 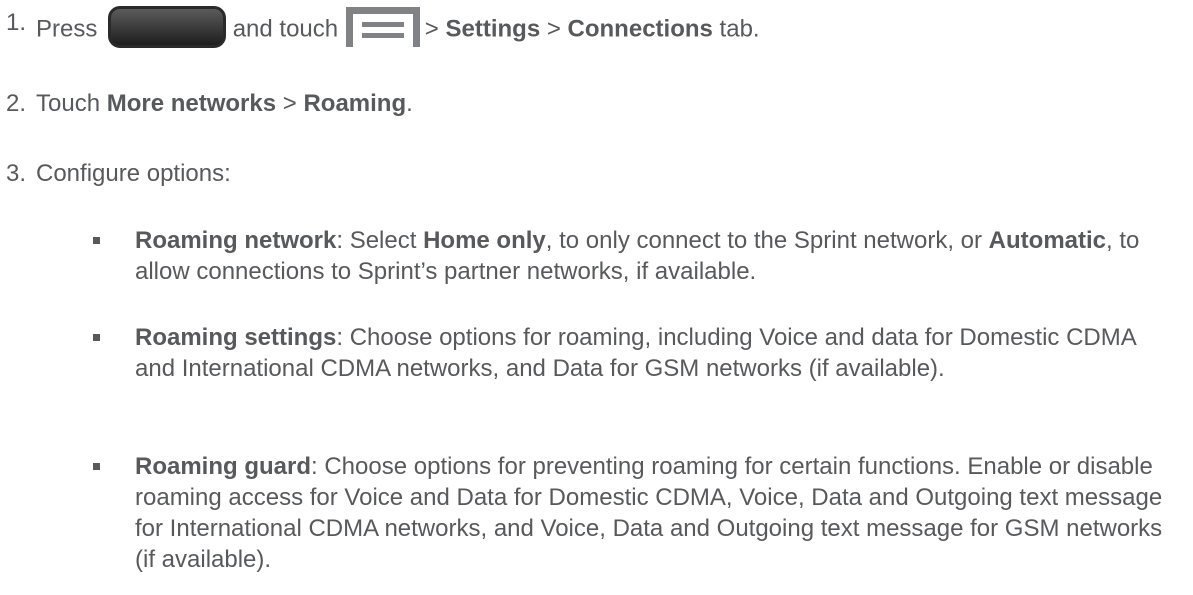 I want to click on step-2-period: ., so click(x=409, y=103).